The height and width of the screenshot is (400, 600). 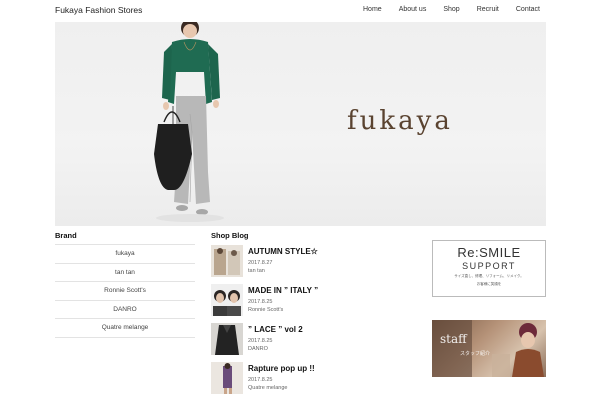 What do you see at coordinates (66, 235) in the screenshot?
I see `brand-title: Brand` at bounding box center [66, 235].